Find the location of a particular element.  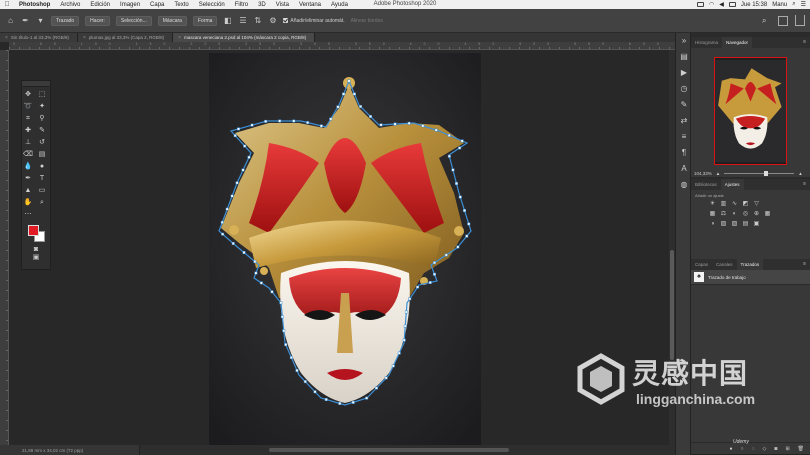

zoom-slider is located at coordinates (759, 173).